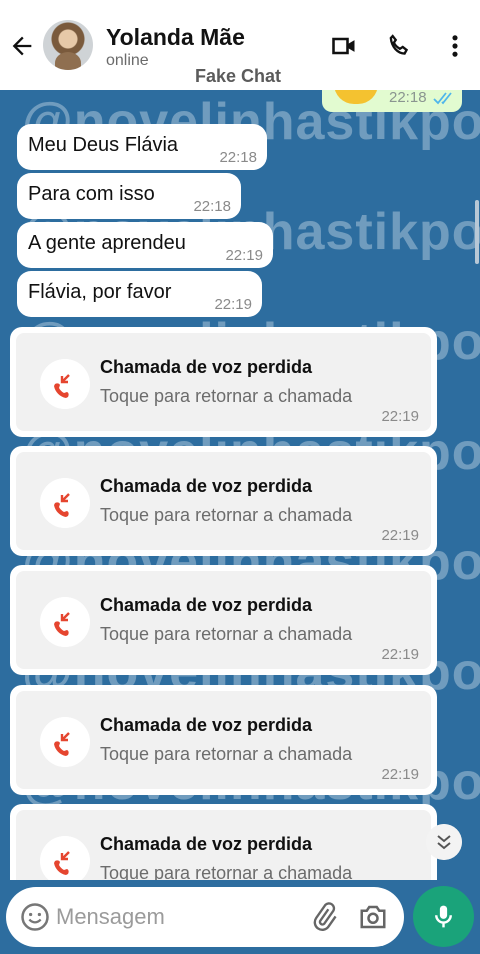 The width and height of the screenshot is (480, 954). Describe the element at coordinates (238, 76) in the screenshot. I see `app-label: Fake Chat` at that location.